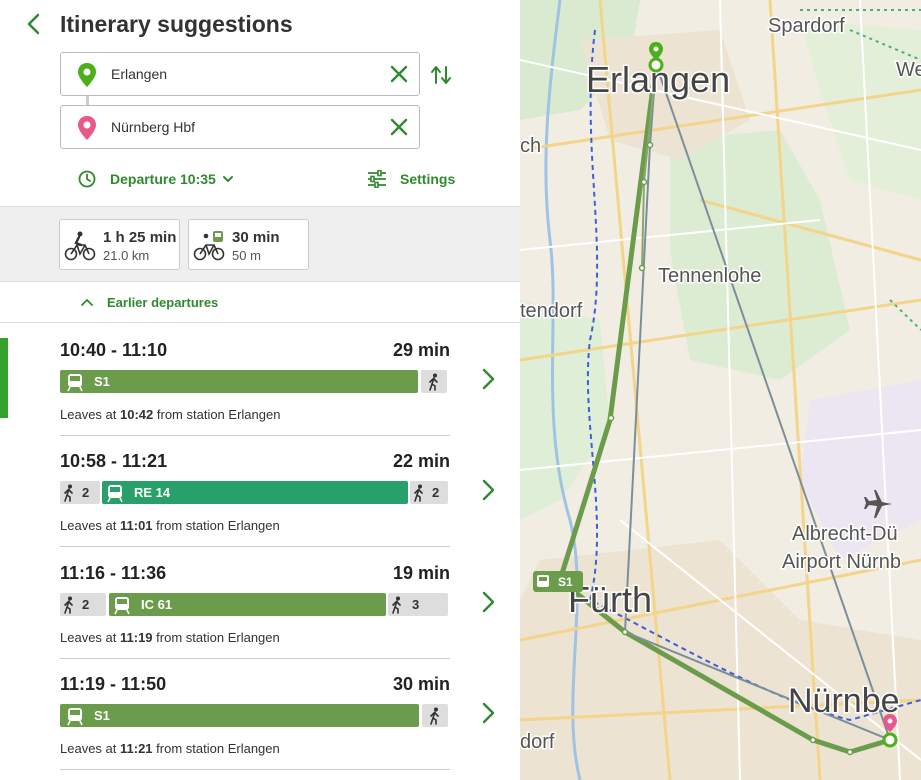 This screenshot has height=780, width=921. Describe the element at coordinates (255, 492) in the screenshot. I see `train-segment: RE 14` at that location.